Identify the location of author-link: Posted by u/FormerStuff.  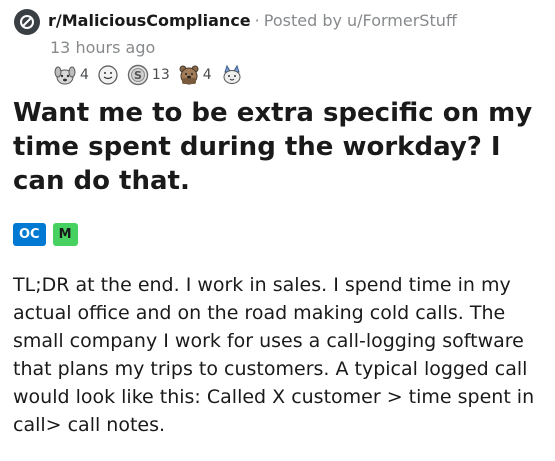
(360, 20).